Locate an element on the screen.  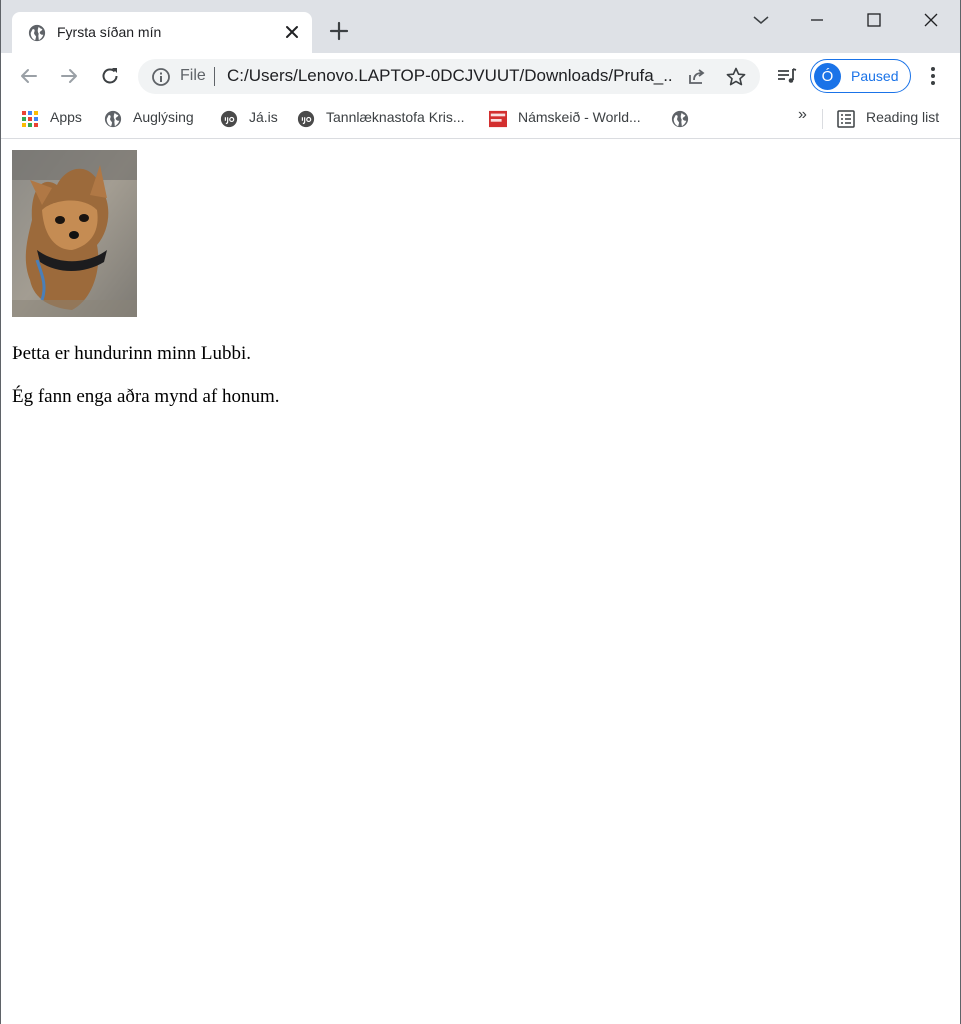
profile-button: Ó Paused is located at coordinates (860, 76).